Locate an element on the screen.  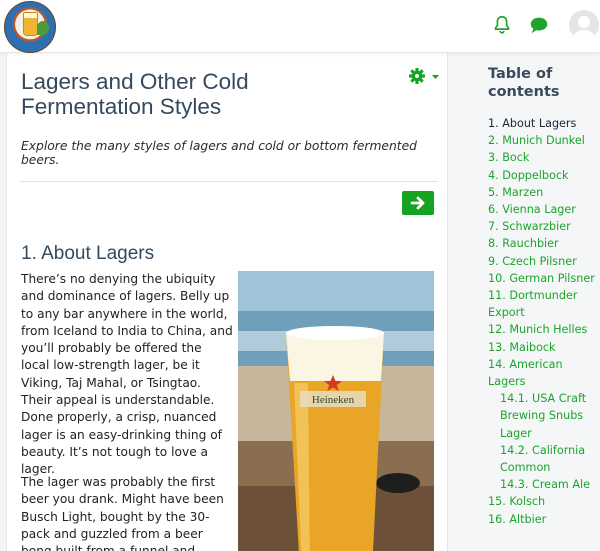
toc-item: 9. Czech Pilsner is located at coordinates (544, 261).